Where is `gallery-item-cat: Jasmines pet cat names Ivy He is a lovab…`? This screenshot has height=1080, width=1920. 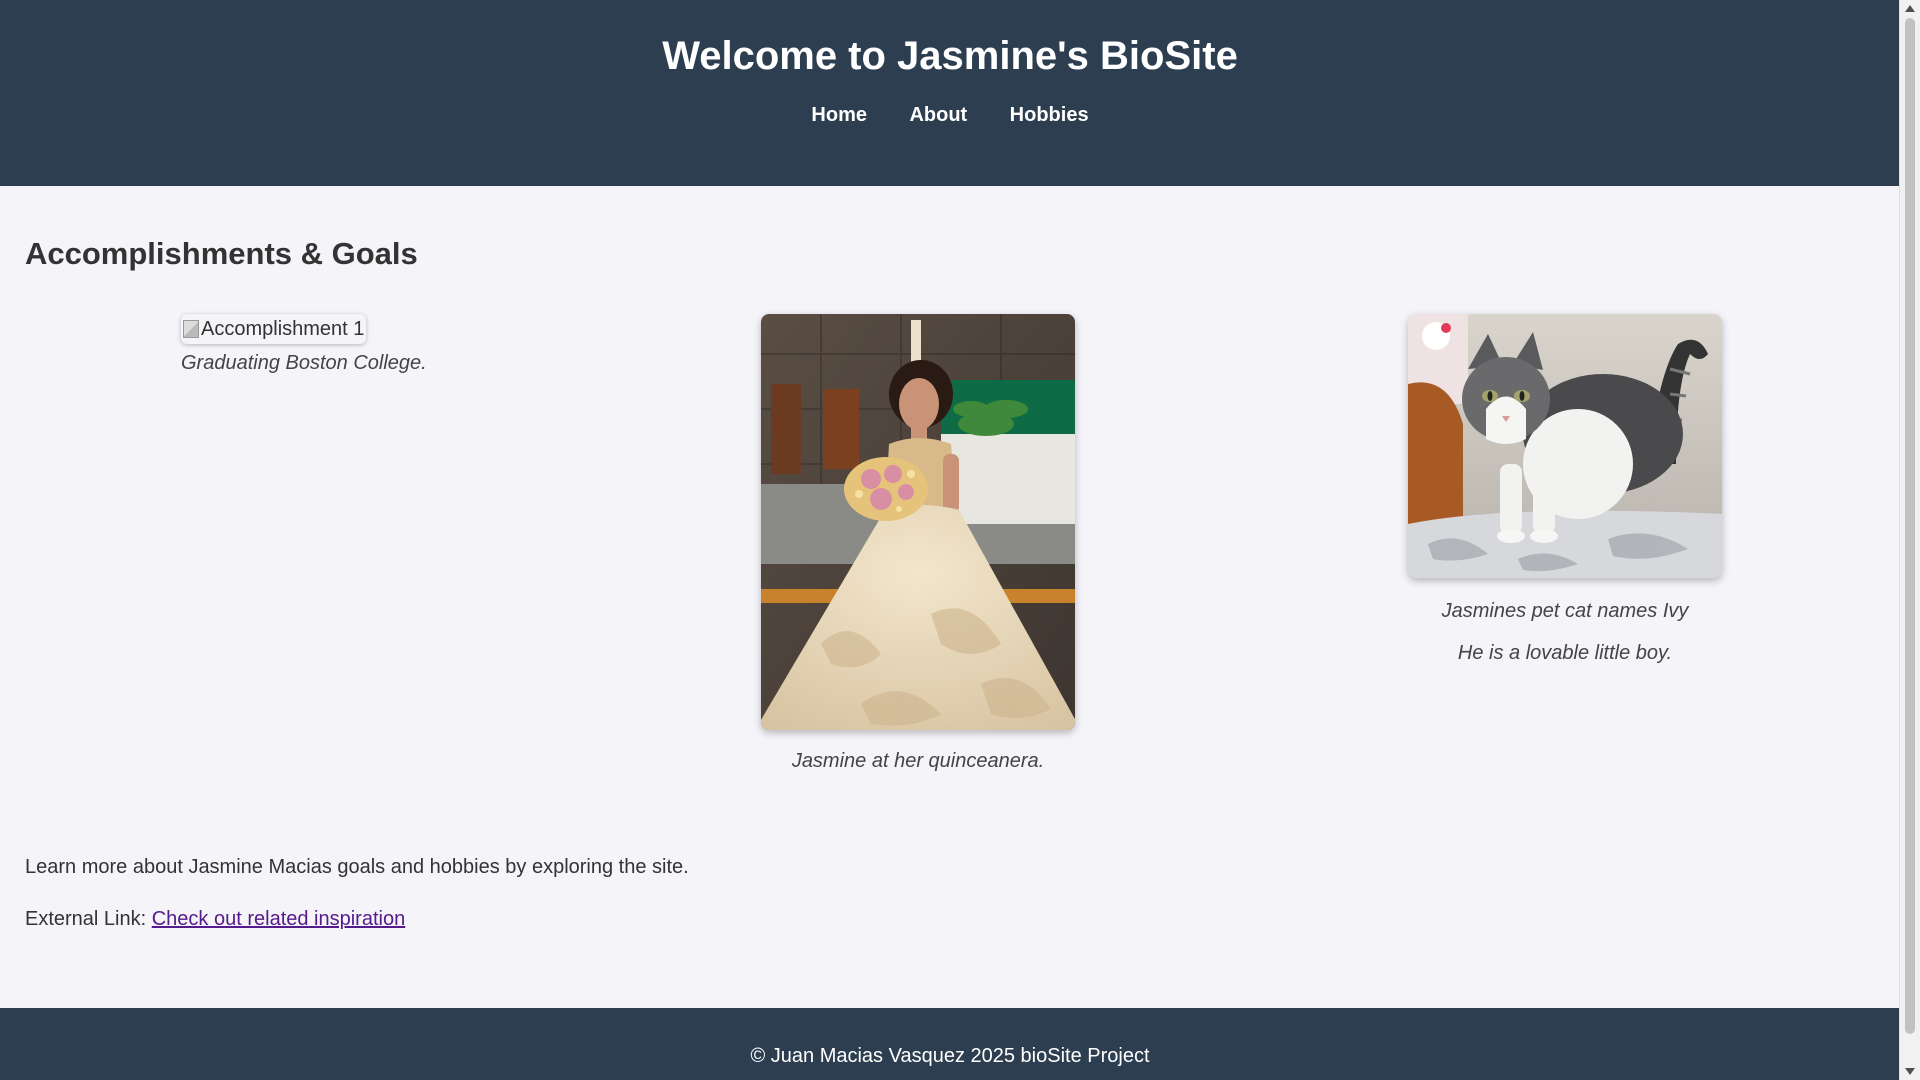
gallery-item-cat: Jasmines pet cat names Ivy He is a lovab… is located at coordinates (1565, 494).